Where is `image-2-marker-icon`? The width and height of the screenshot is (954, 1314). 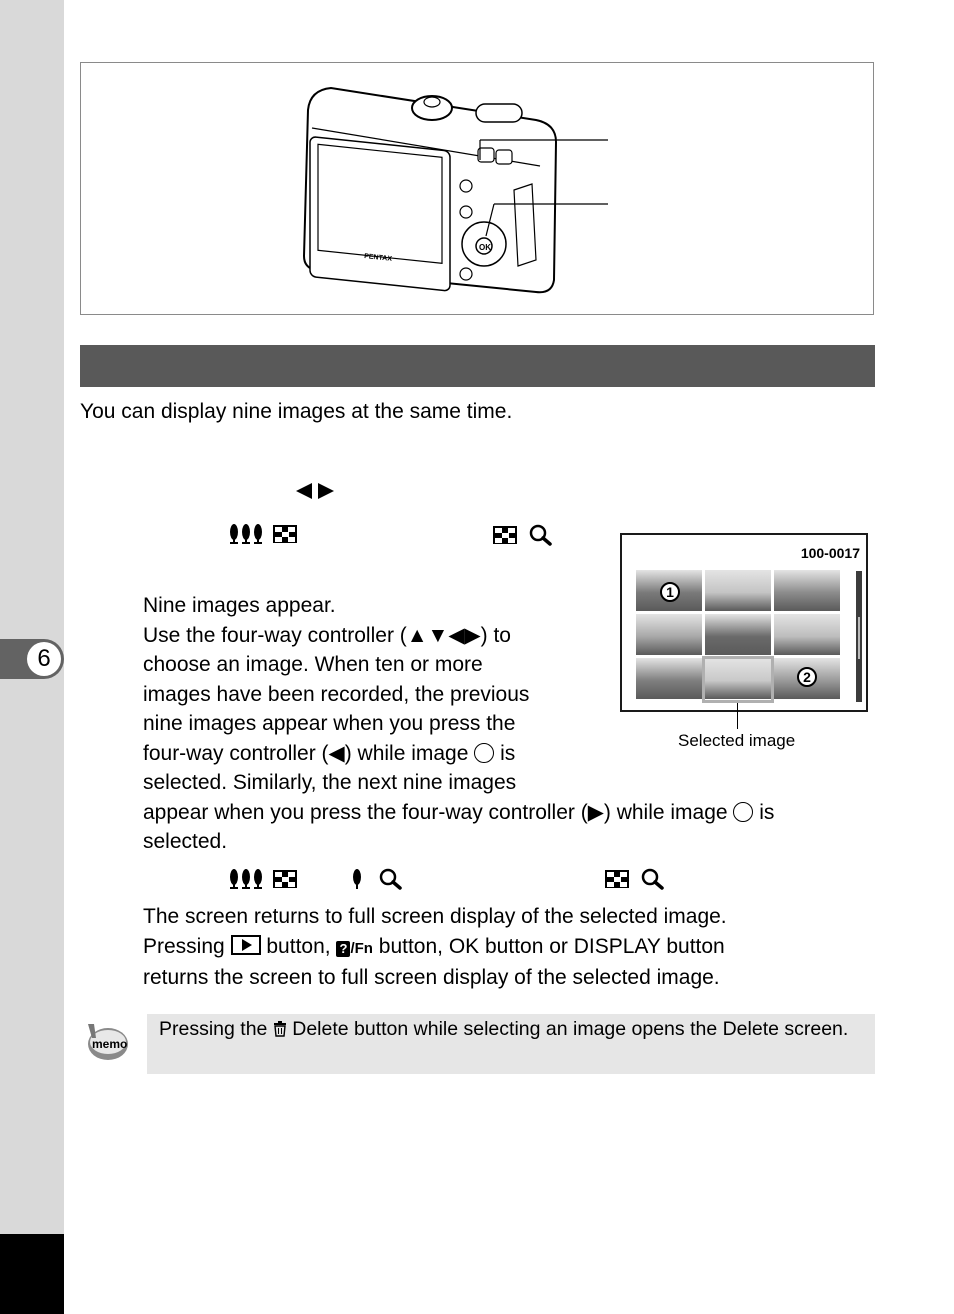 image-2-marker-icon is located at coordinates (743, 811).